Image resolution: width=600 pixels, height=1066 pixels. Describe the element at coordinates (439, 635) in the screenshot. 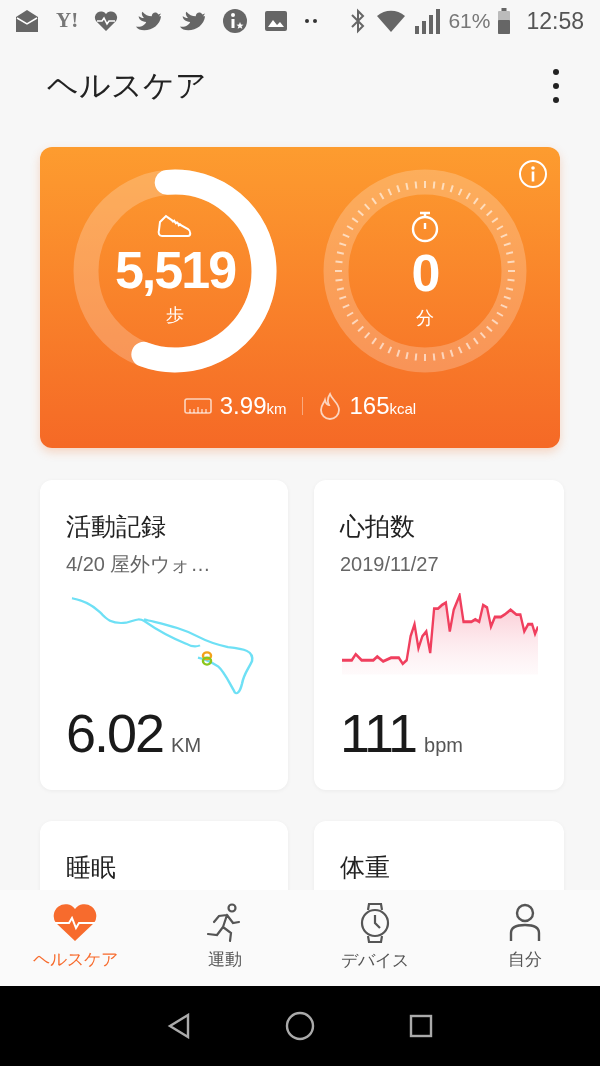

I see `metric-card: 心拍数 2019/11/27 111 bpm` at that location.